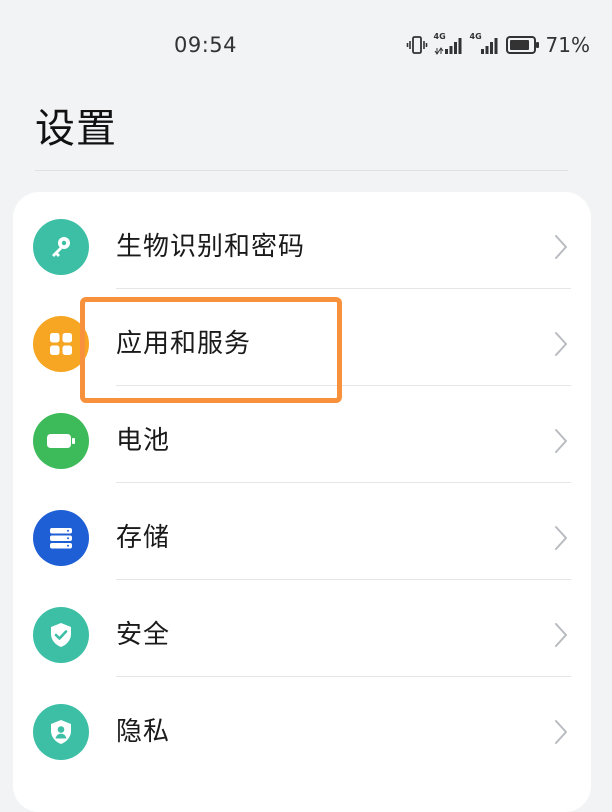 This screenshot has height=812, width=612. I want to click on settings-item-security: 安全, so click(302, 628).